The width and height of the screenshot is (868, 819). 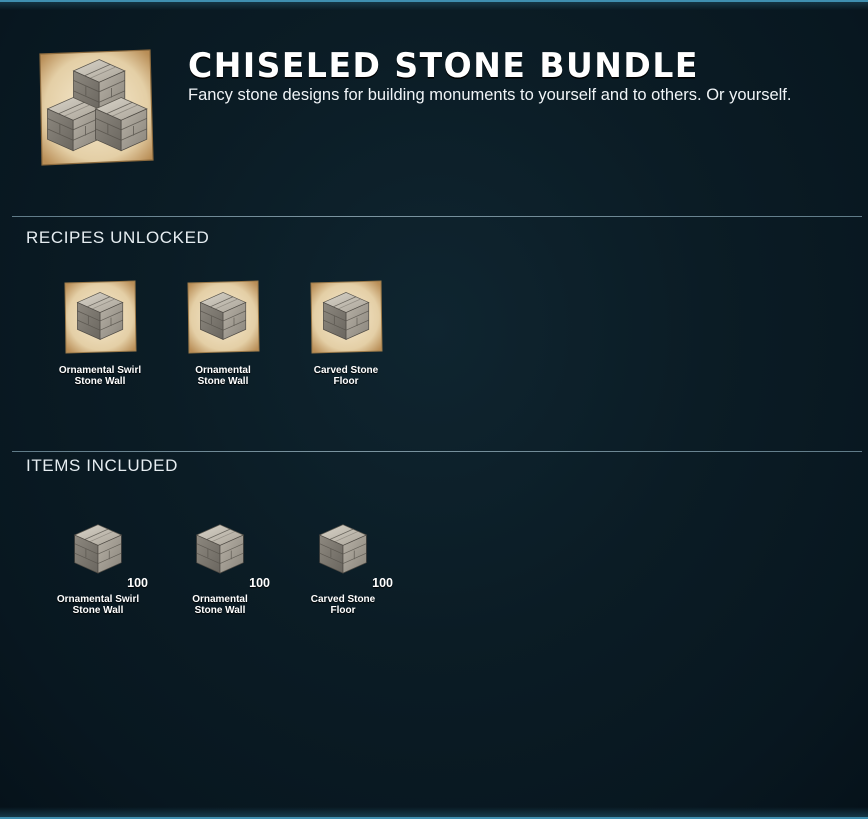 What do you see at coordinates (96, 108) in the screenshot?
I see `stone-blocks-icon` at bounding box center [96, 108].